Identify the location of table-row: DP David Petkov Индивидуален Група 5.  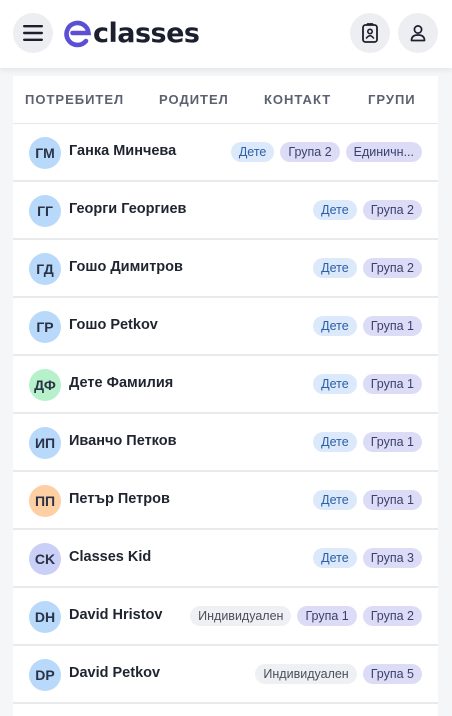
(225, 675).